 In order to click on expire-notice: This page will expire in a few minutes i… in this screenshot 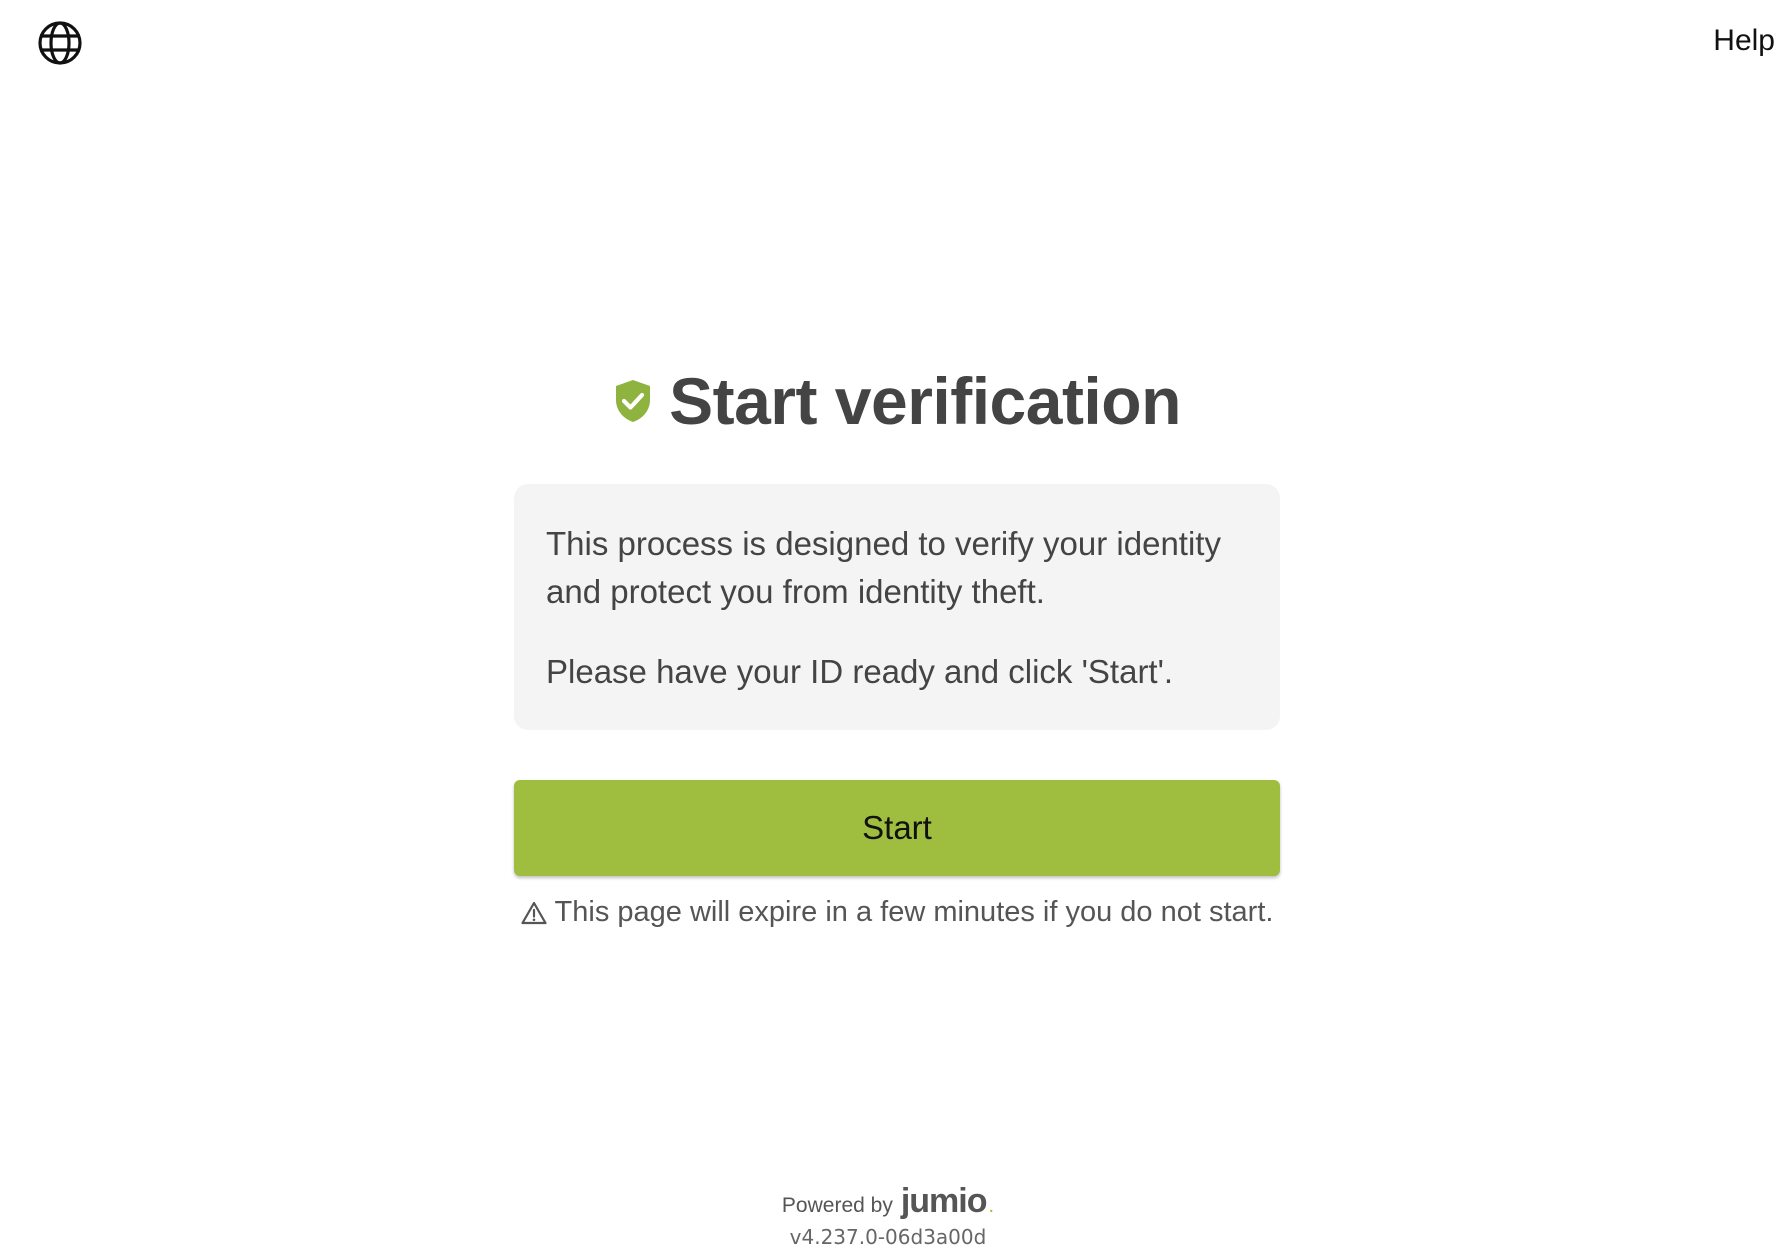, I will do `click(897, 912)`.